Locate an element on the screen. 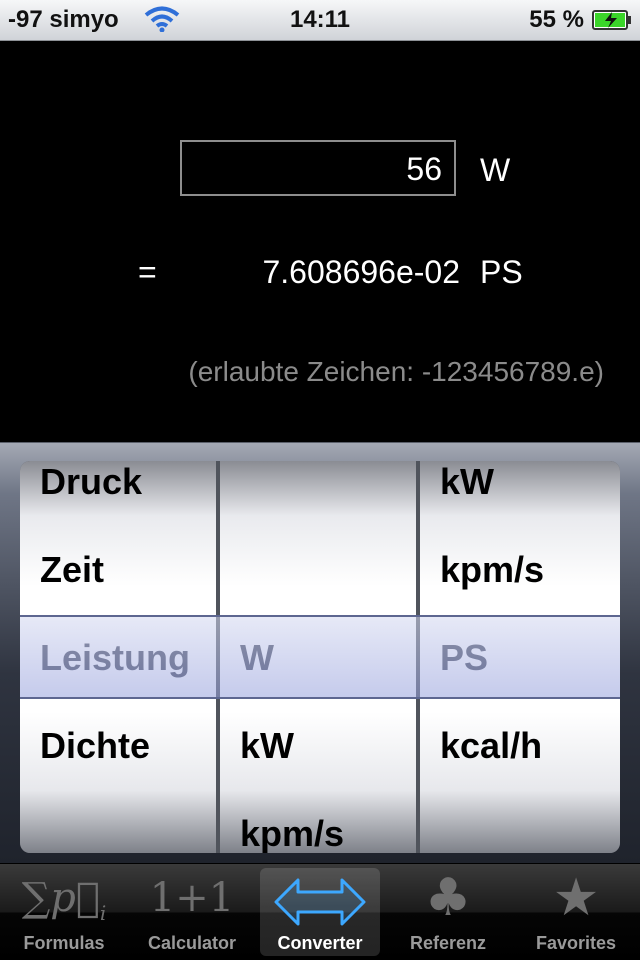 The width and height of the screenshot is (640, 960). from-unit-wheel: W kW kpm/s is located at coordinates (318, 657).